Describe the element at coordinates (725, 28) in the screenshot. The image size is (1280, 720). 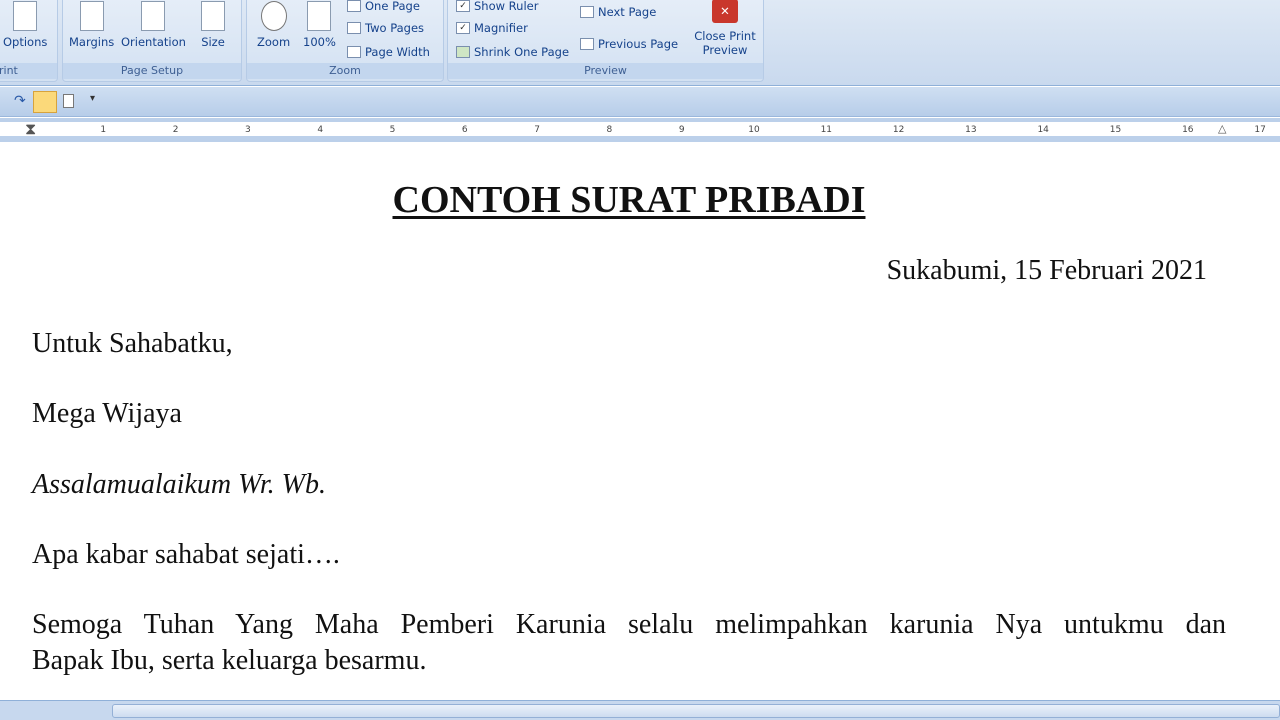
I see `close-print-preview-button: ✕ Close Print Preview` at that location.